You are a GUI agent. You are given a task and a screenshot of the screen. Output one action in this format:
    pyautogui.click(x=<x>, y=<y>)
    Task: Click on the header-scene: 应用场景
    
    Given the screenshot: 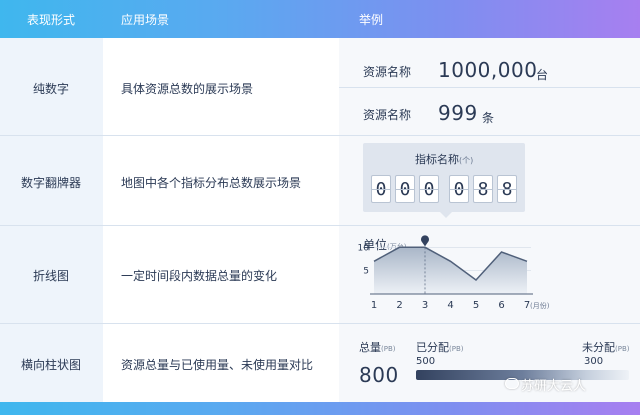 What is the action you would take?
    pyautogui.click(x=145, y=20)
    